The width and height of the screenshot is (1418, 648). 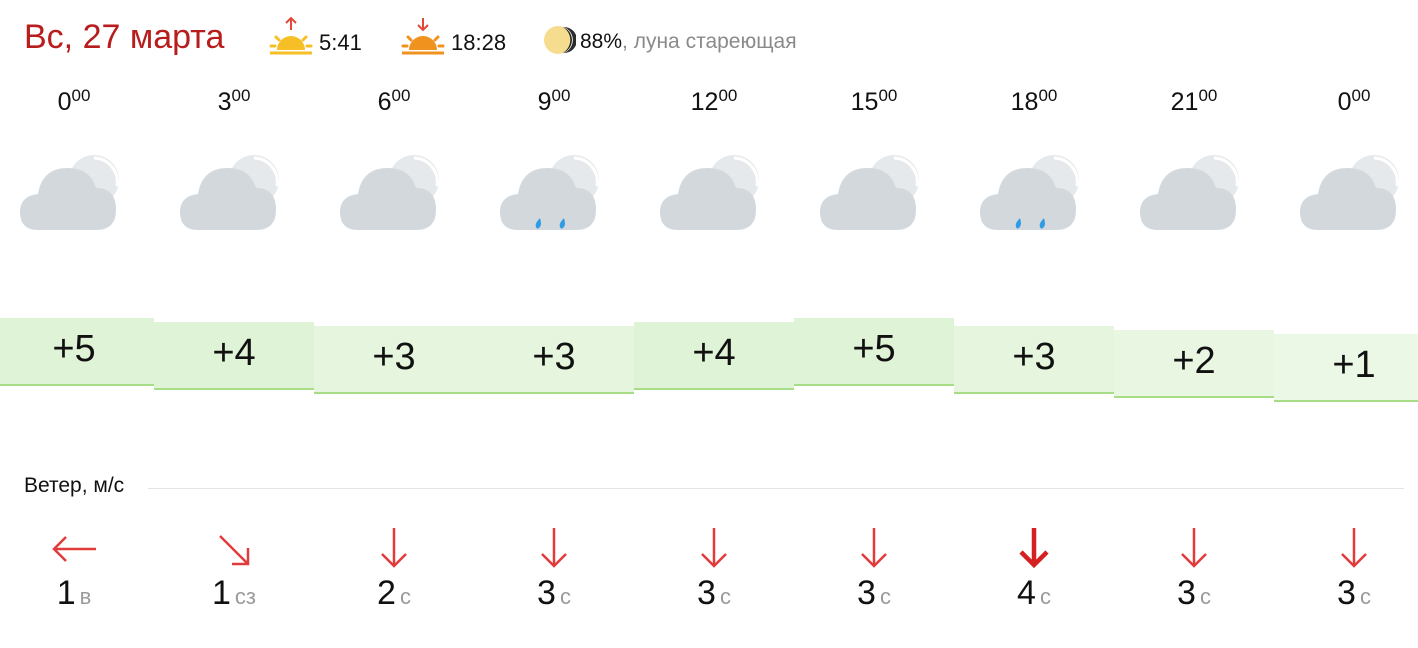 I want to click on hour-label: 2100, so click(x=1194, y=101).